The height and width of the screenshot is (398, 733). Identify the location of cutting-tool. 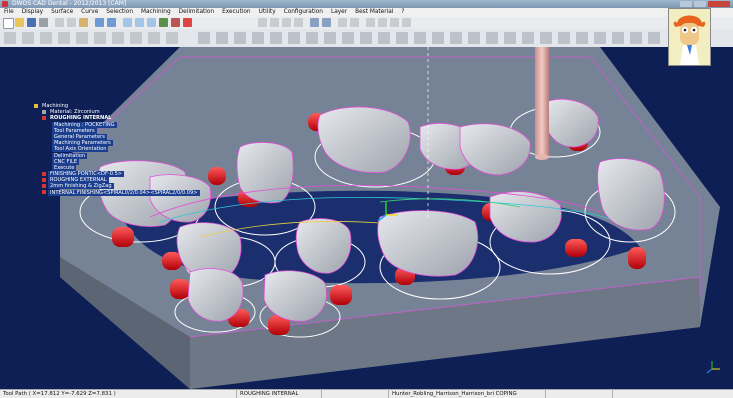
(542, 103).